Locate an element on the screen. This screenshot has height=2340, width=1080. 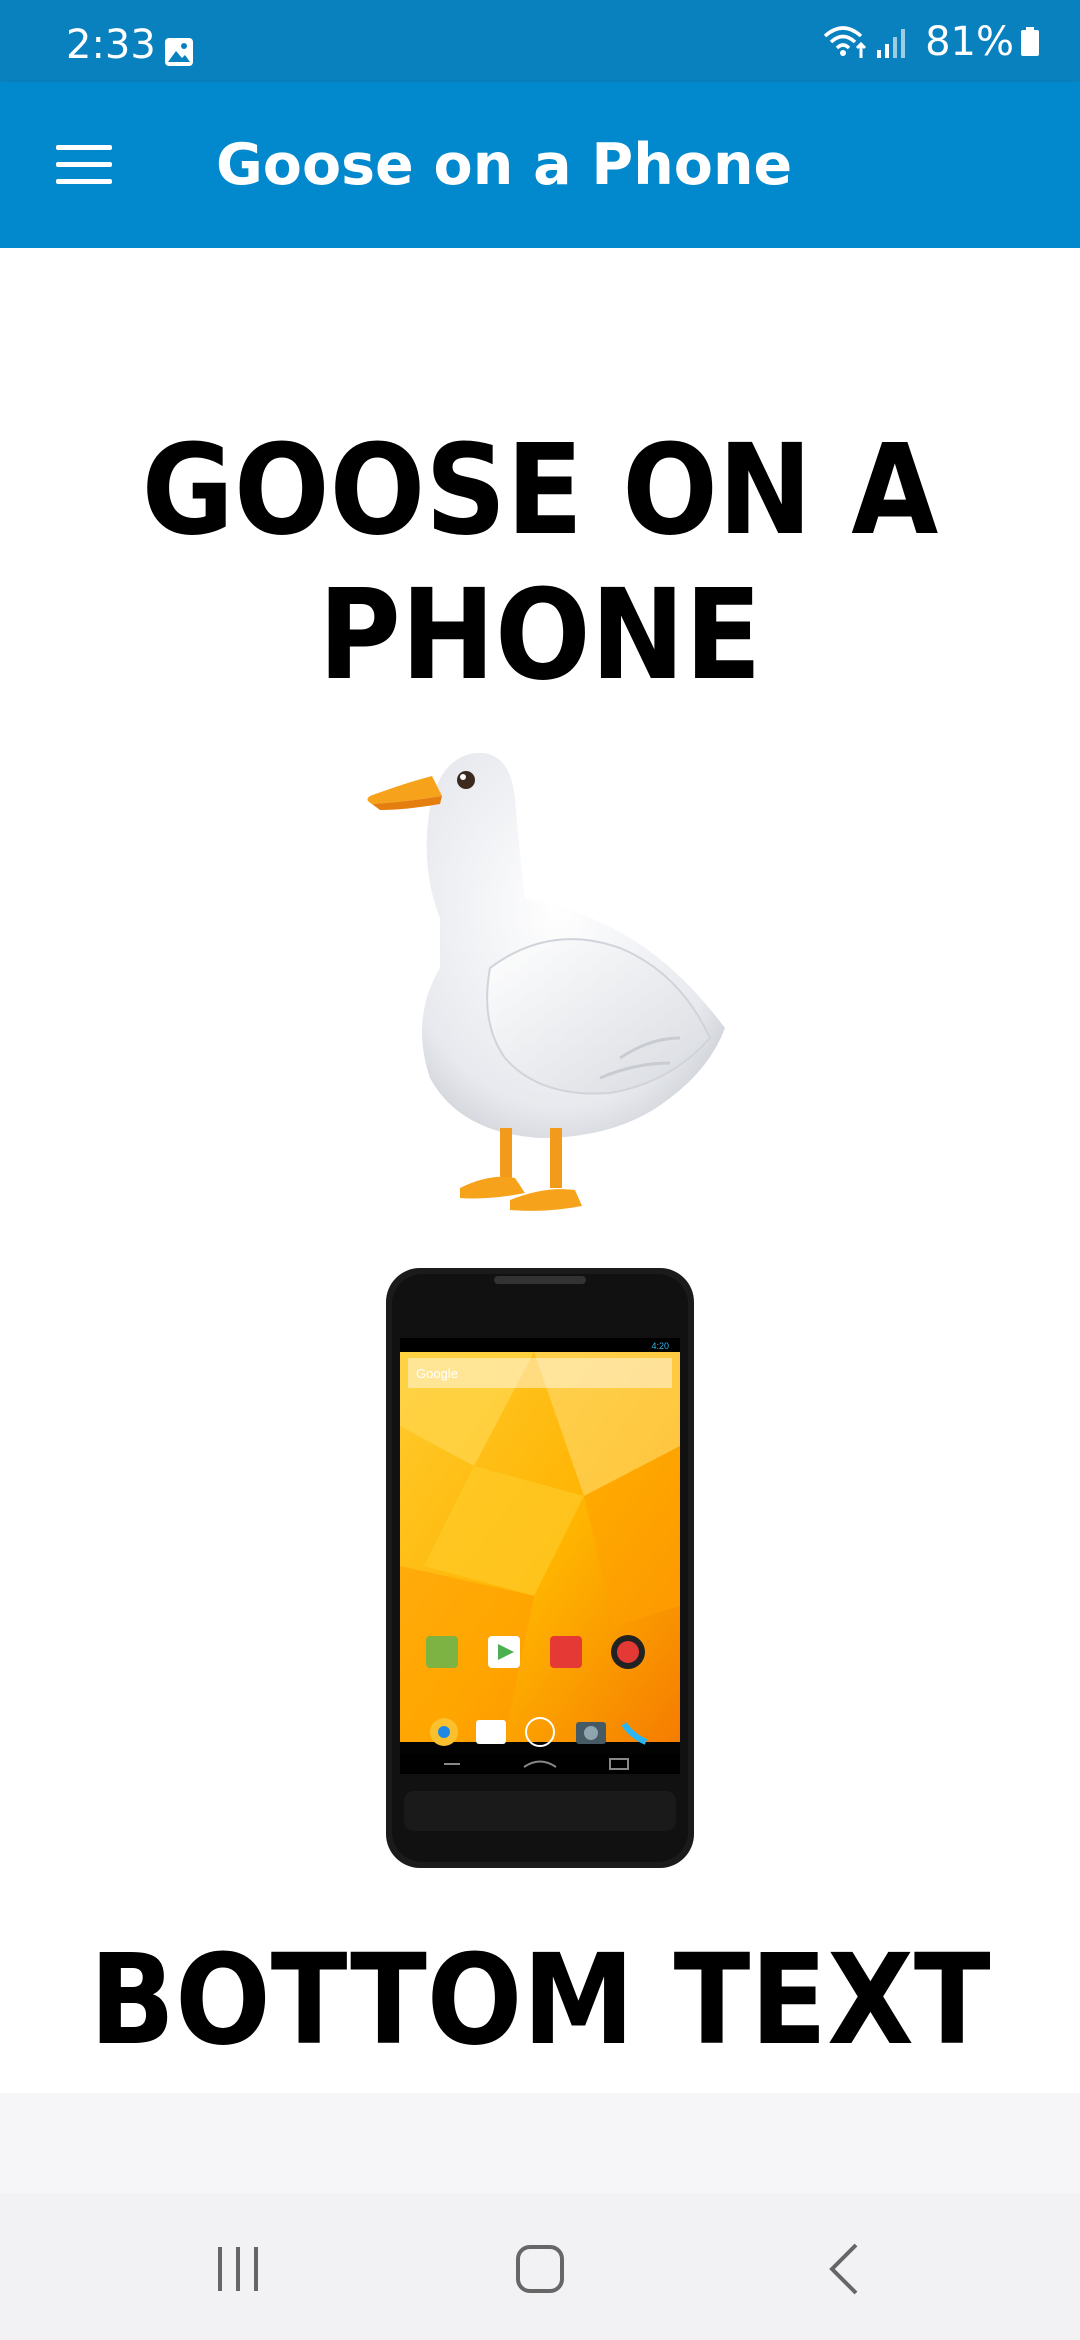
recents-icon is located at coordinates (238, 2269).